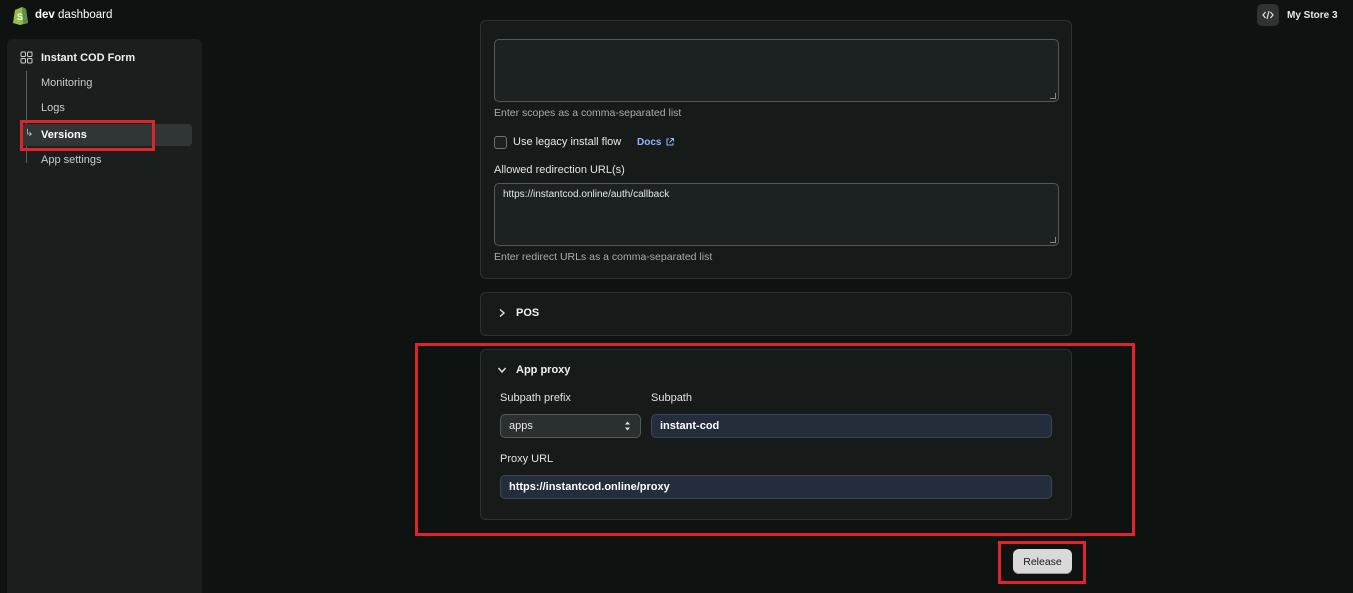 The height and width of the screenshot is (593, 1353). Describe the element at coordinates (776, 70) in the screenshot. I see `scopes-textarea` at that location.